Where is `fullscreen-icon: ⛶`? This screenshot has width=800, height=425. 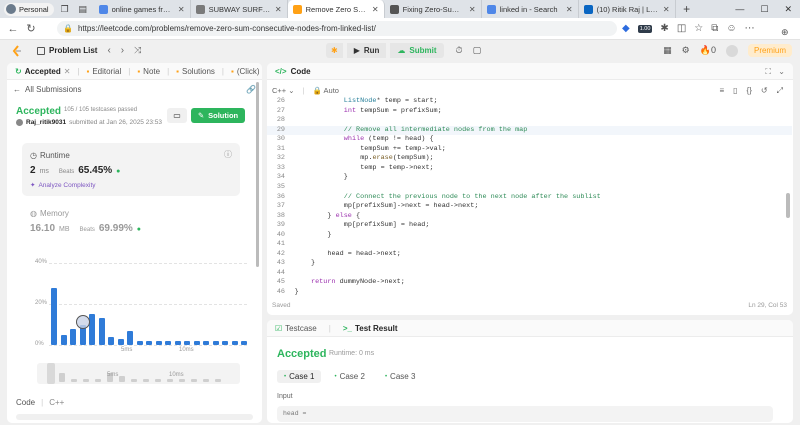 fullscreen-icon: ⛶ is located at coordinates (768, 72).